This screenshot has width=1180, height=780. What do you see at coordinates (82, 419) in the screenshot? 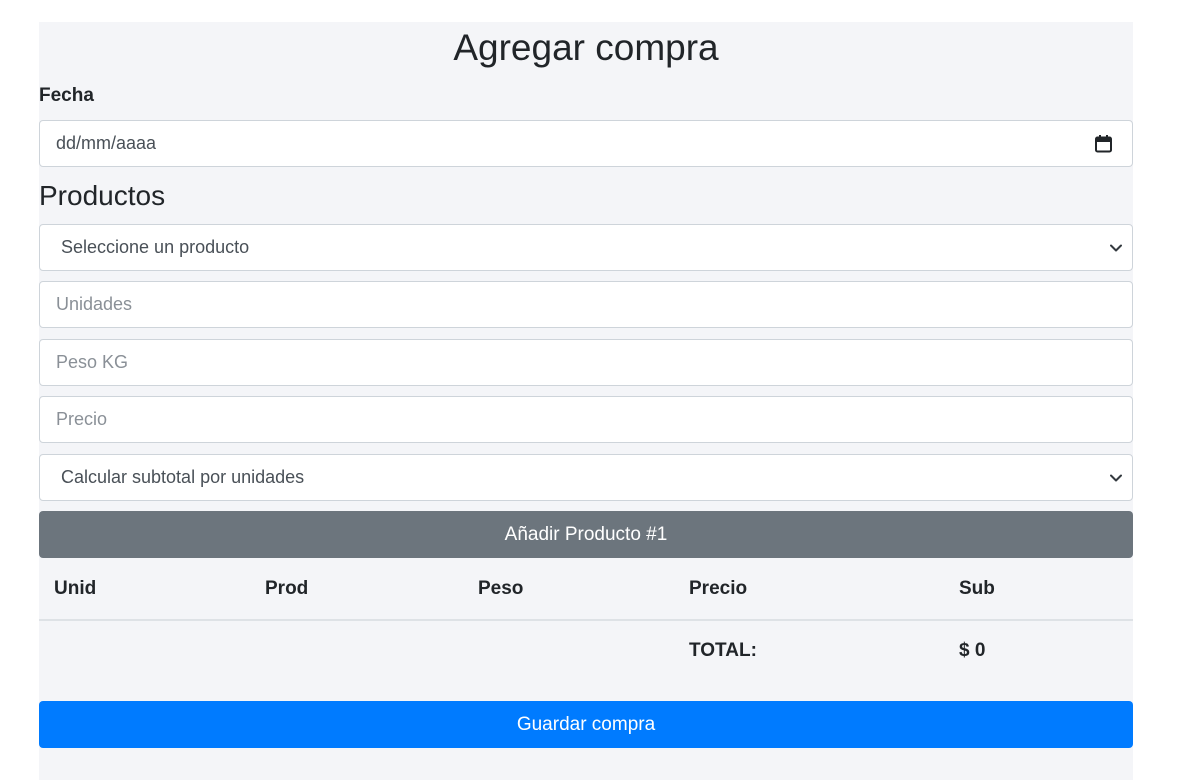
I see `price-placeholder: Precio` at bounding box center [82, 419].